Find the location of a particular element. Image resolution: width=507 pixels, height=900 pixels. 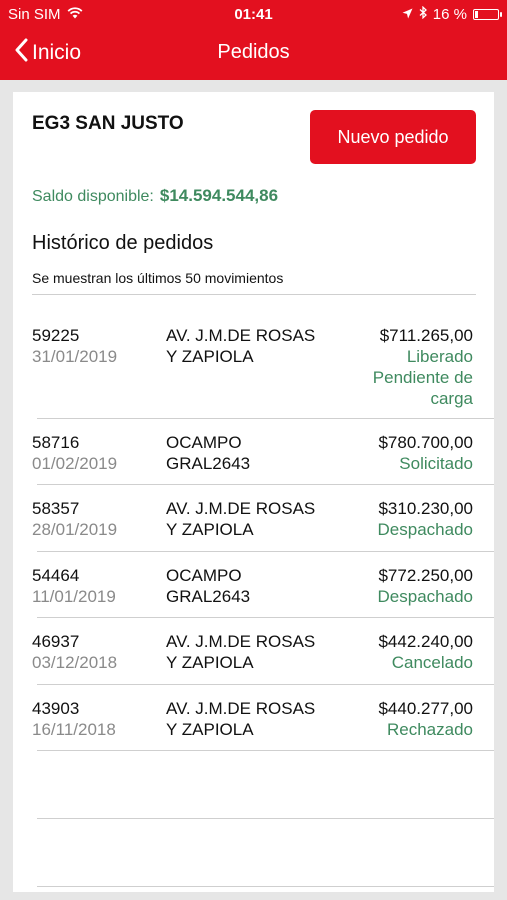

order-amount: $310.230,00 is located at coordinates (425, 508).